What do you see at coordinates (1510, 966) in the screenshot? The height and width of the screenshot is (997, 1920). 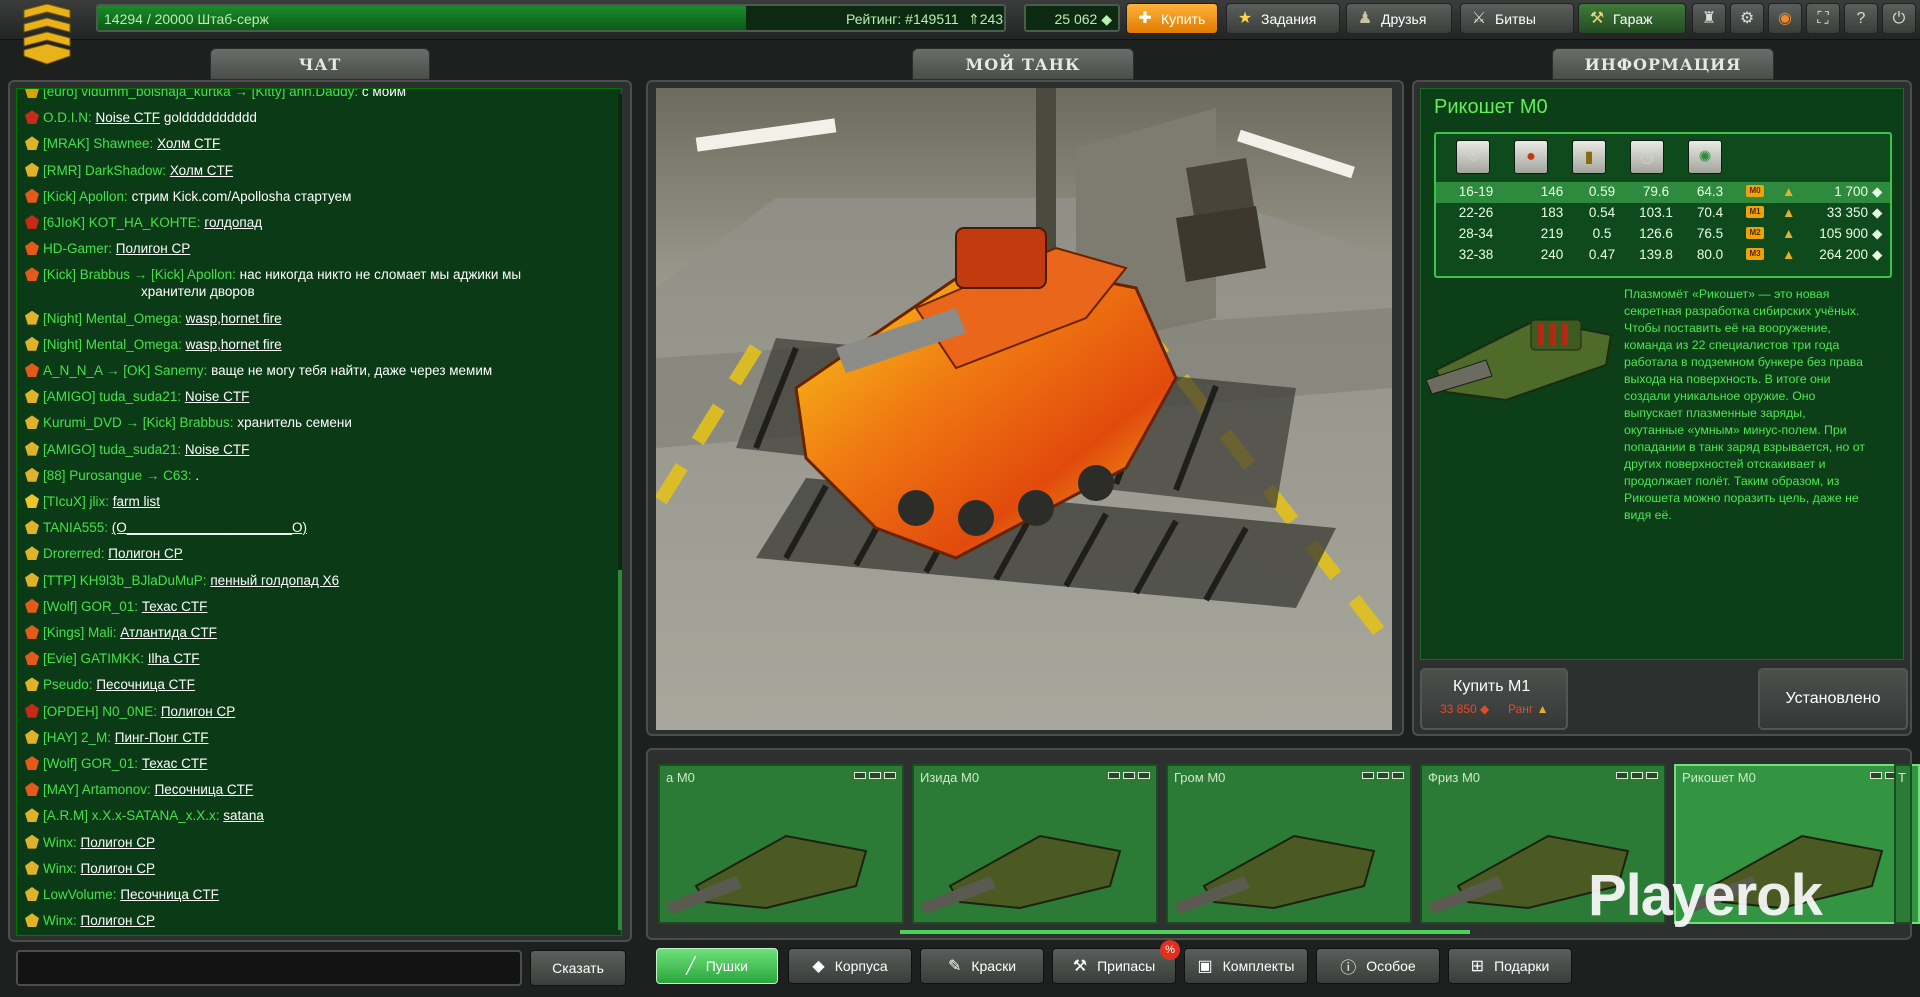 I see `tab-gifts: ⊞ Подарки` at bounding box center [1510, 966].